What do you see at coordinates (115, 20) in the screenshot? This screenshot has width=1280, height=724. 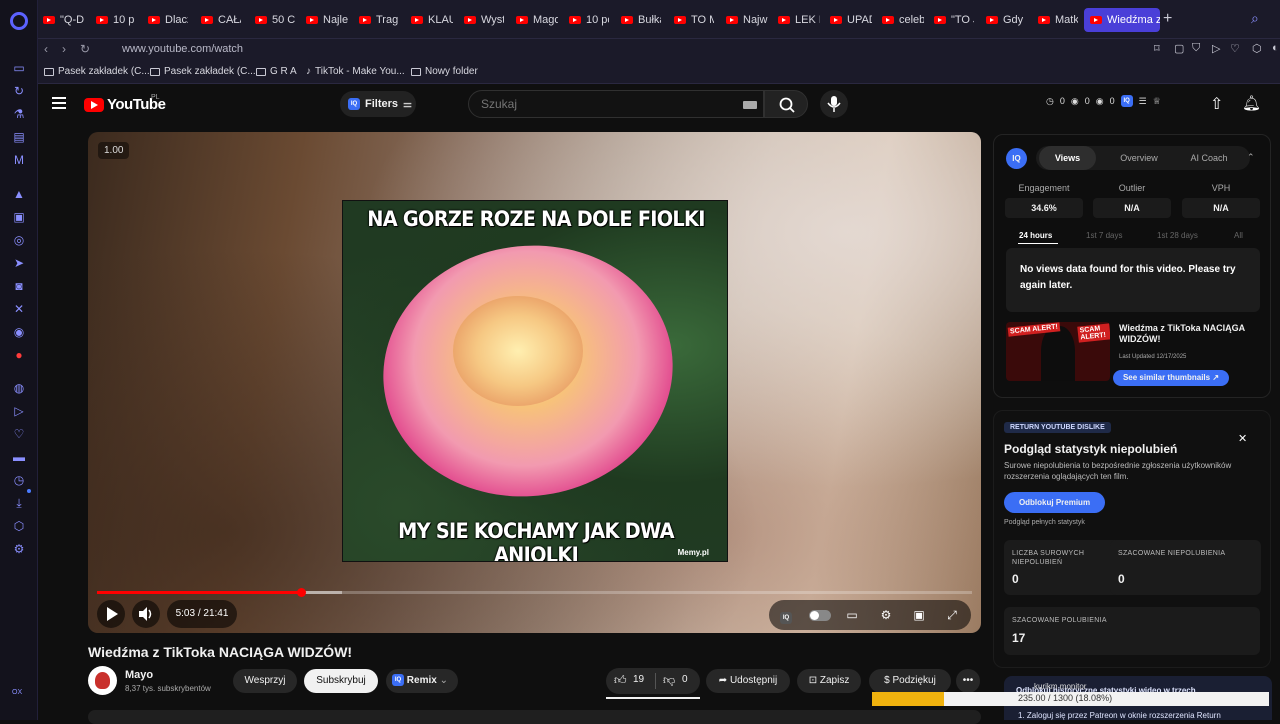 I see `tab: 10 pr` at bounding box center [115, 20].